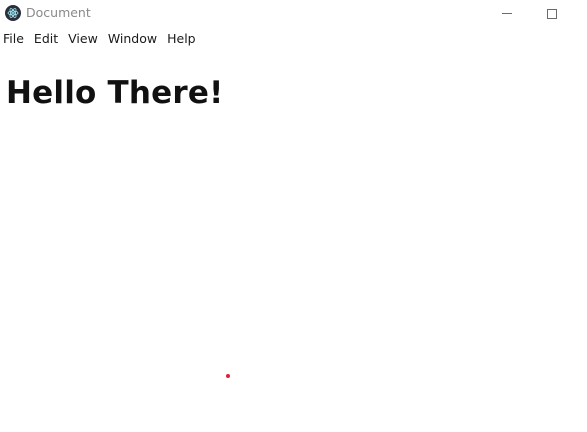 The image size is (587, 432). What do you see at coordinates (293, 13) in the screenshot?
I see `title-bar: Document` at bounding box center [293, 13].